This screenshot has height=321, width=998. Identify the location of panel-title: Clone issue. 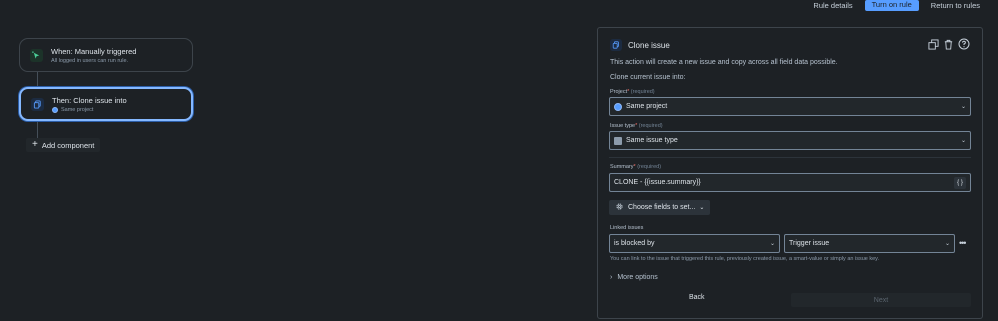
(649, 45).